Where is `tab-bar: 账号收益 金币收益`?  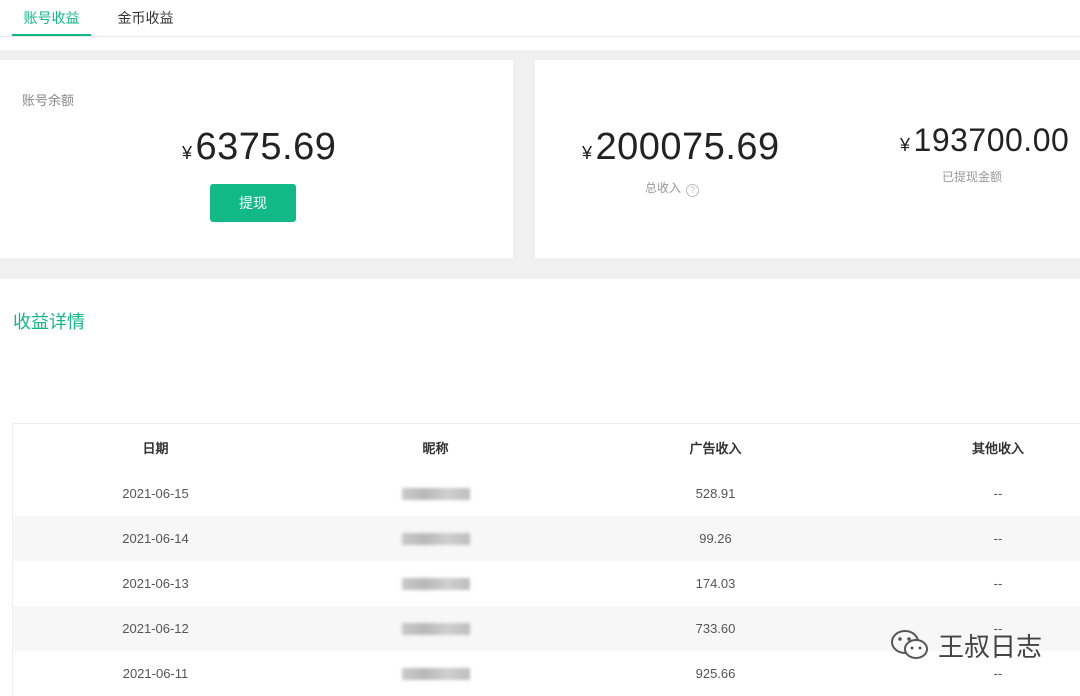
tab-bar: 账号收益 金币收益 is located at coordinates (540, 25).